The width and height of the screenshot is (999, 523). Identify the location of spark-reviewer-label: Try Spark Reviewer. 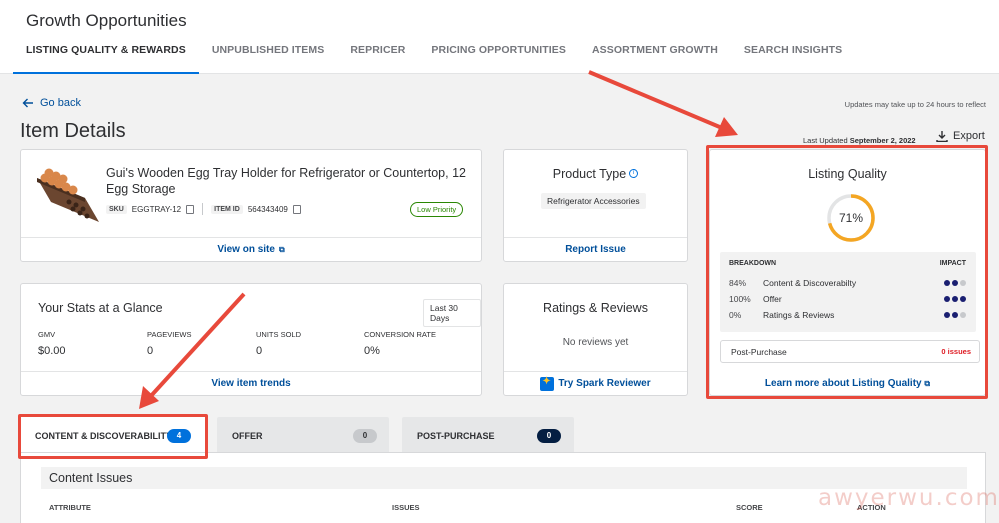
(604, 383).